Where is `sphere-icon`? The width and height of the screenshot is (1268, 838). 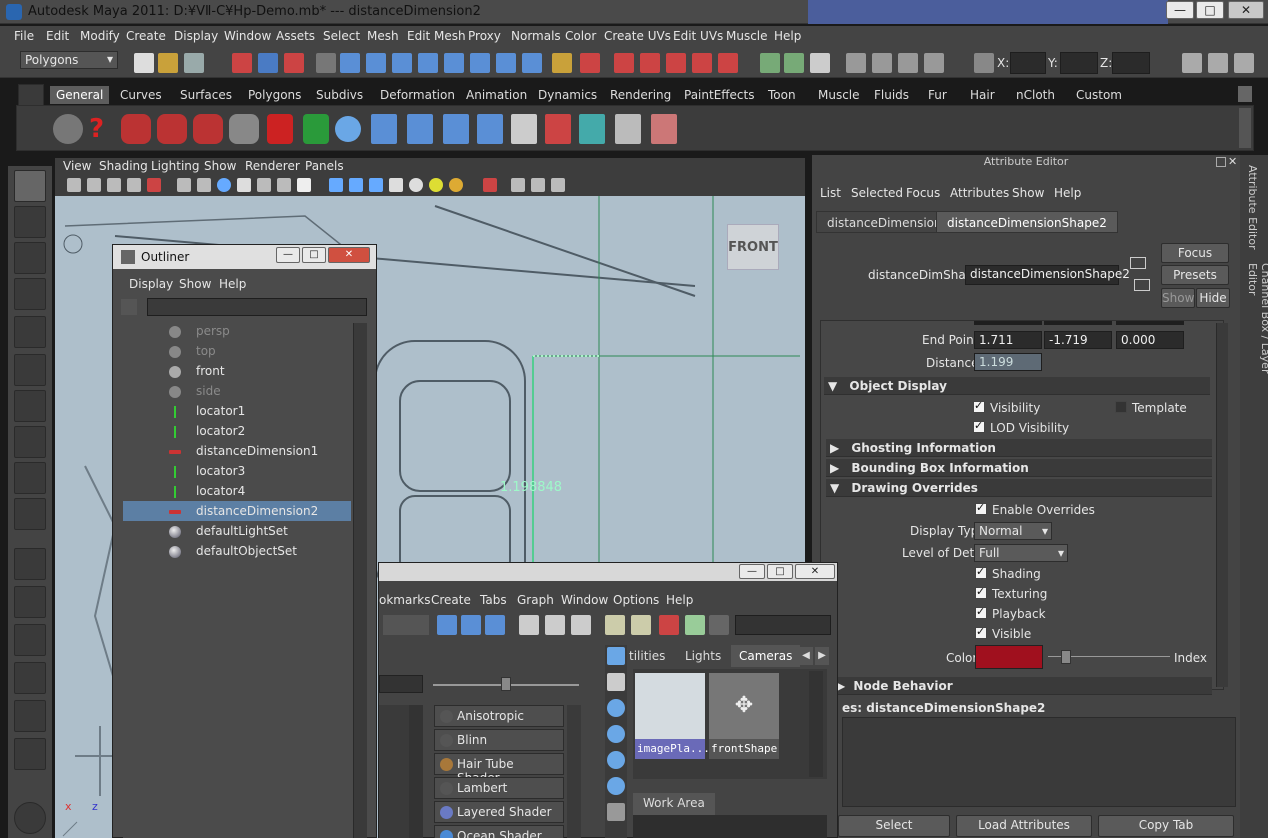 sphere-icon is located at coordinates (348, 129).